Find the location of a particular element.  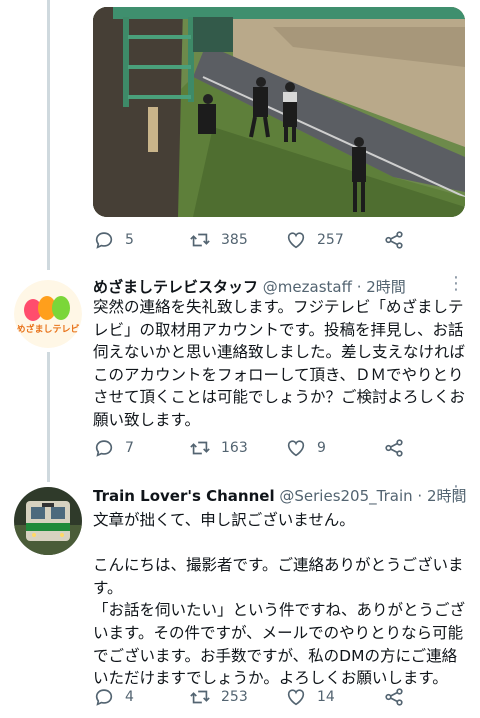

reply-count: 7 is located at coordinates (129, 448).